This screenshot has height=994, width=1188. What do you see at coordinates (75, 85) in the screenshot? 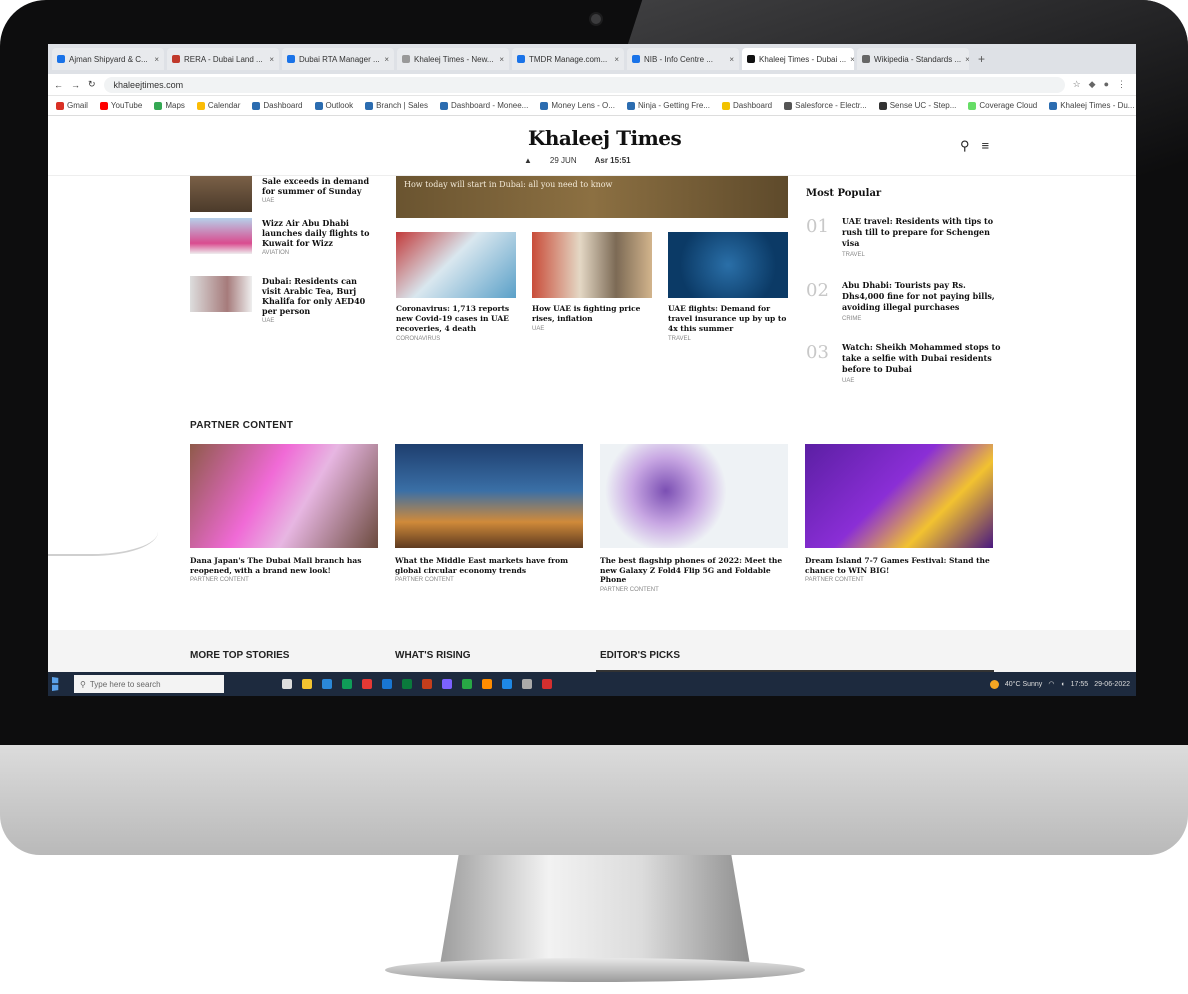
I see `forward-icon: →` at bounding box center [75, 85].